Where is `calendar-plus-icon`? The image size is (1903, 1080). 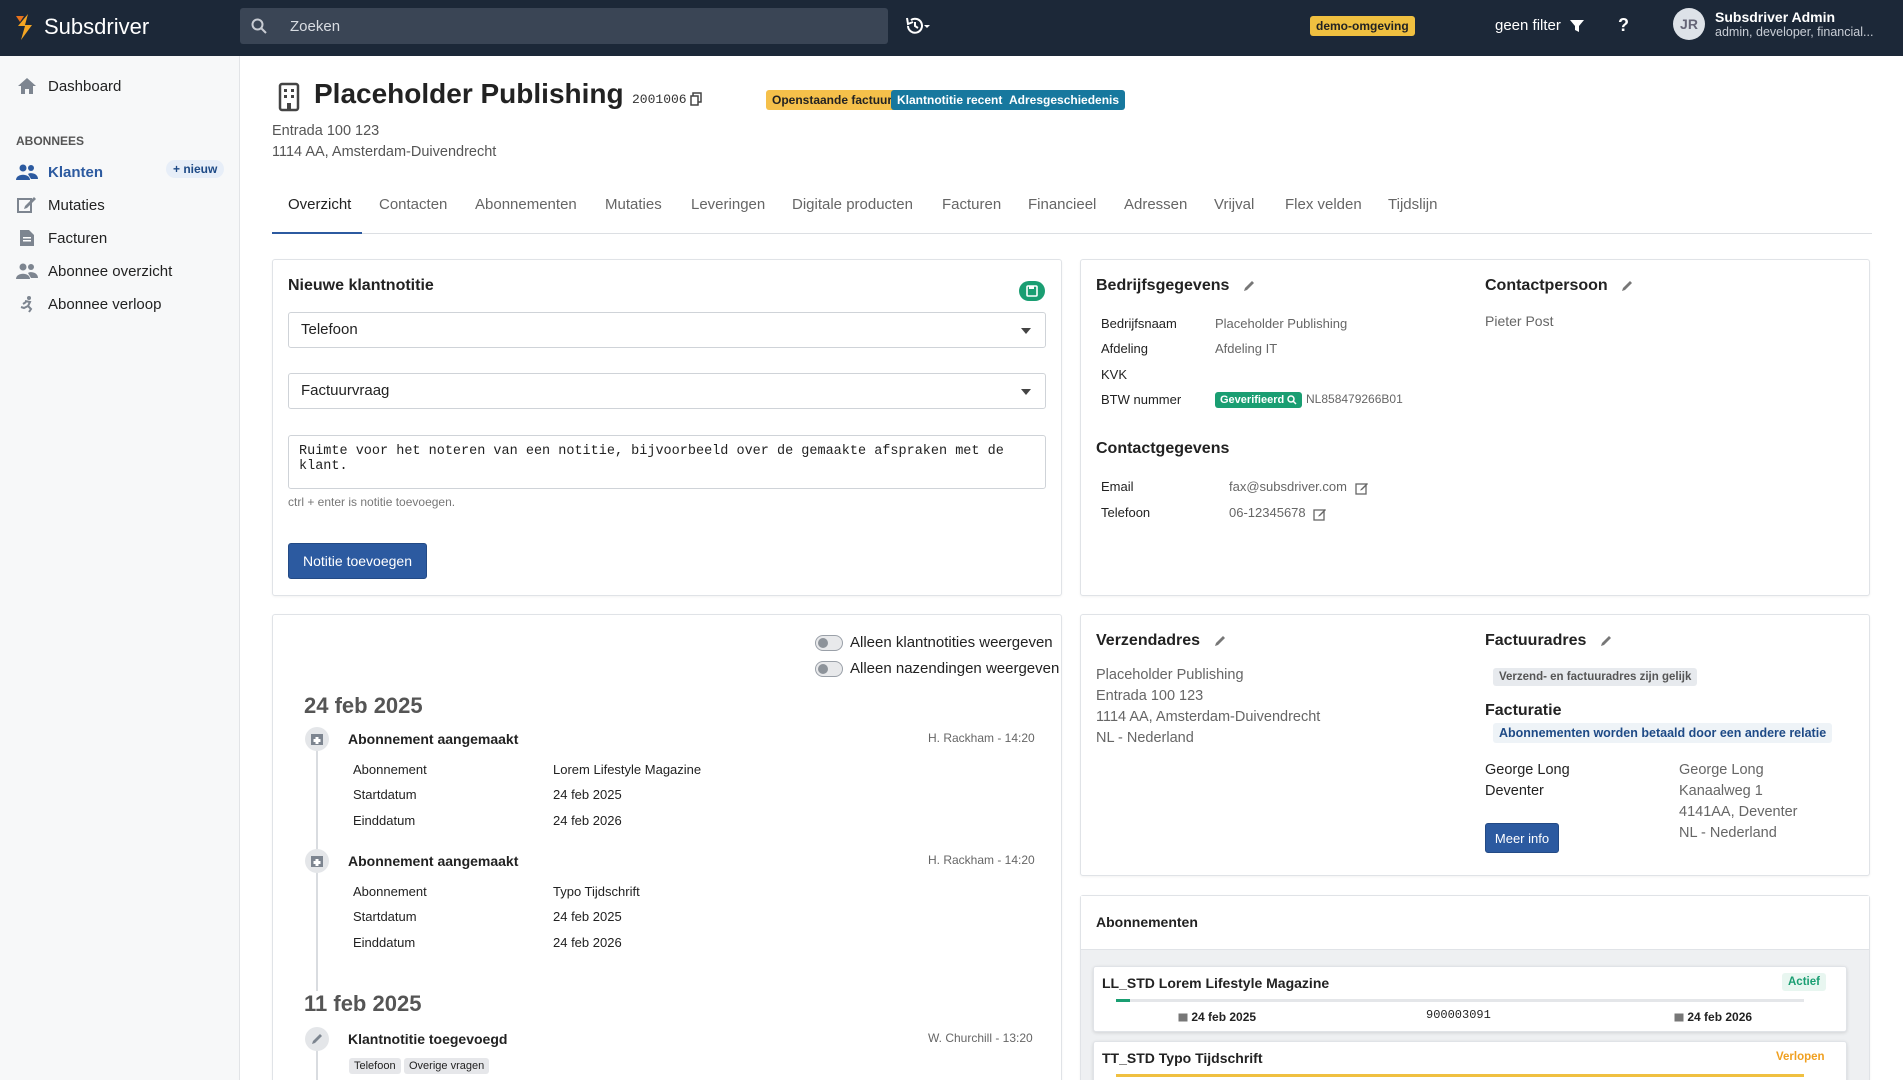
calendar-plus-icon is located at coordinates (317, 861).